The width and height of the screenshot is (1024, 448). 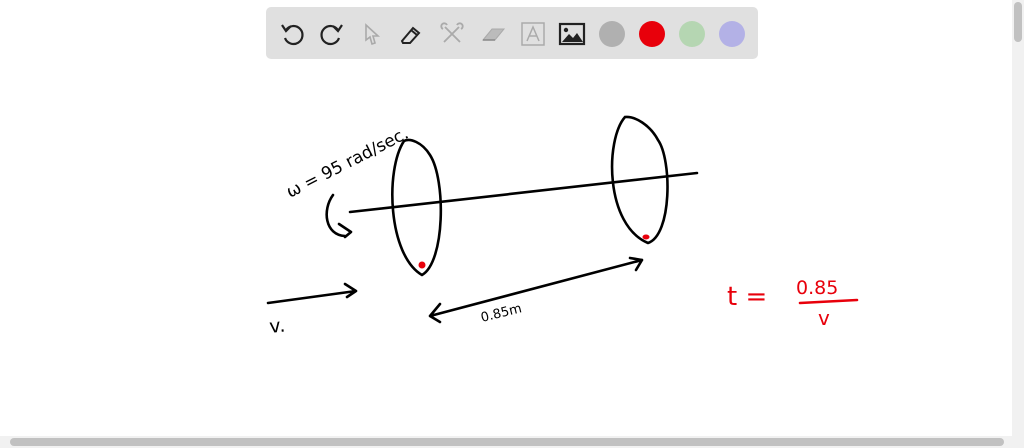 What do you see at coordinates (1018, 22) in the screenshot?
I see `vertical-scroll-thumb` at bounding box center [1018, 22].